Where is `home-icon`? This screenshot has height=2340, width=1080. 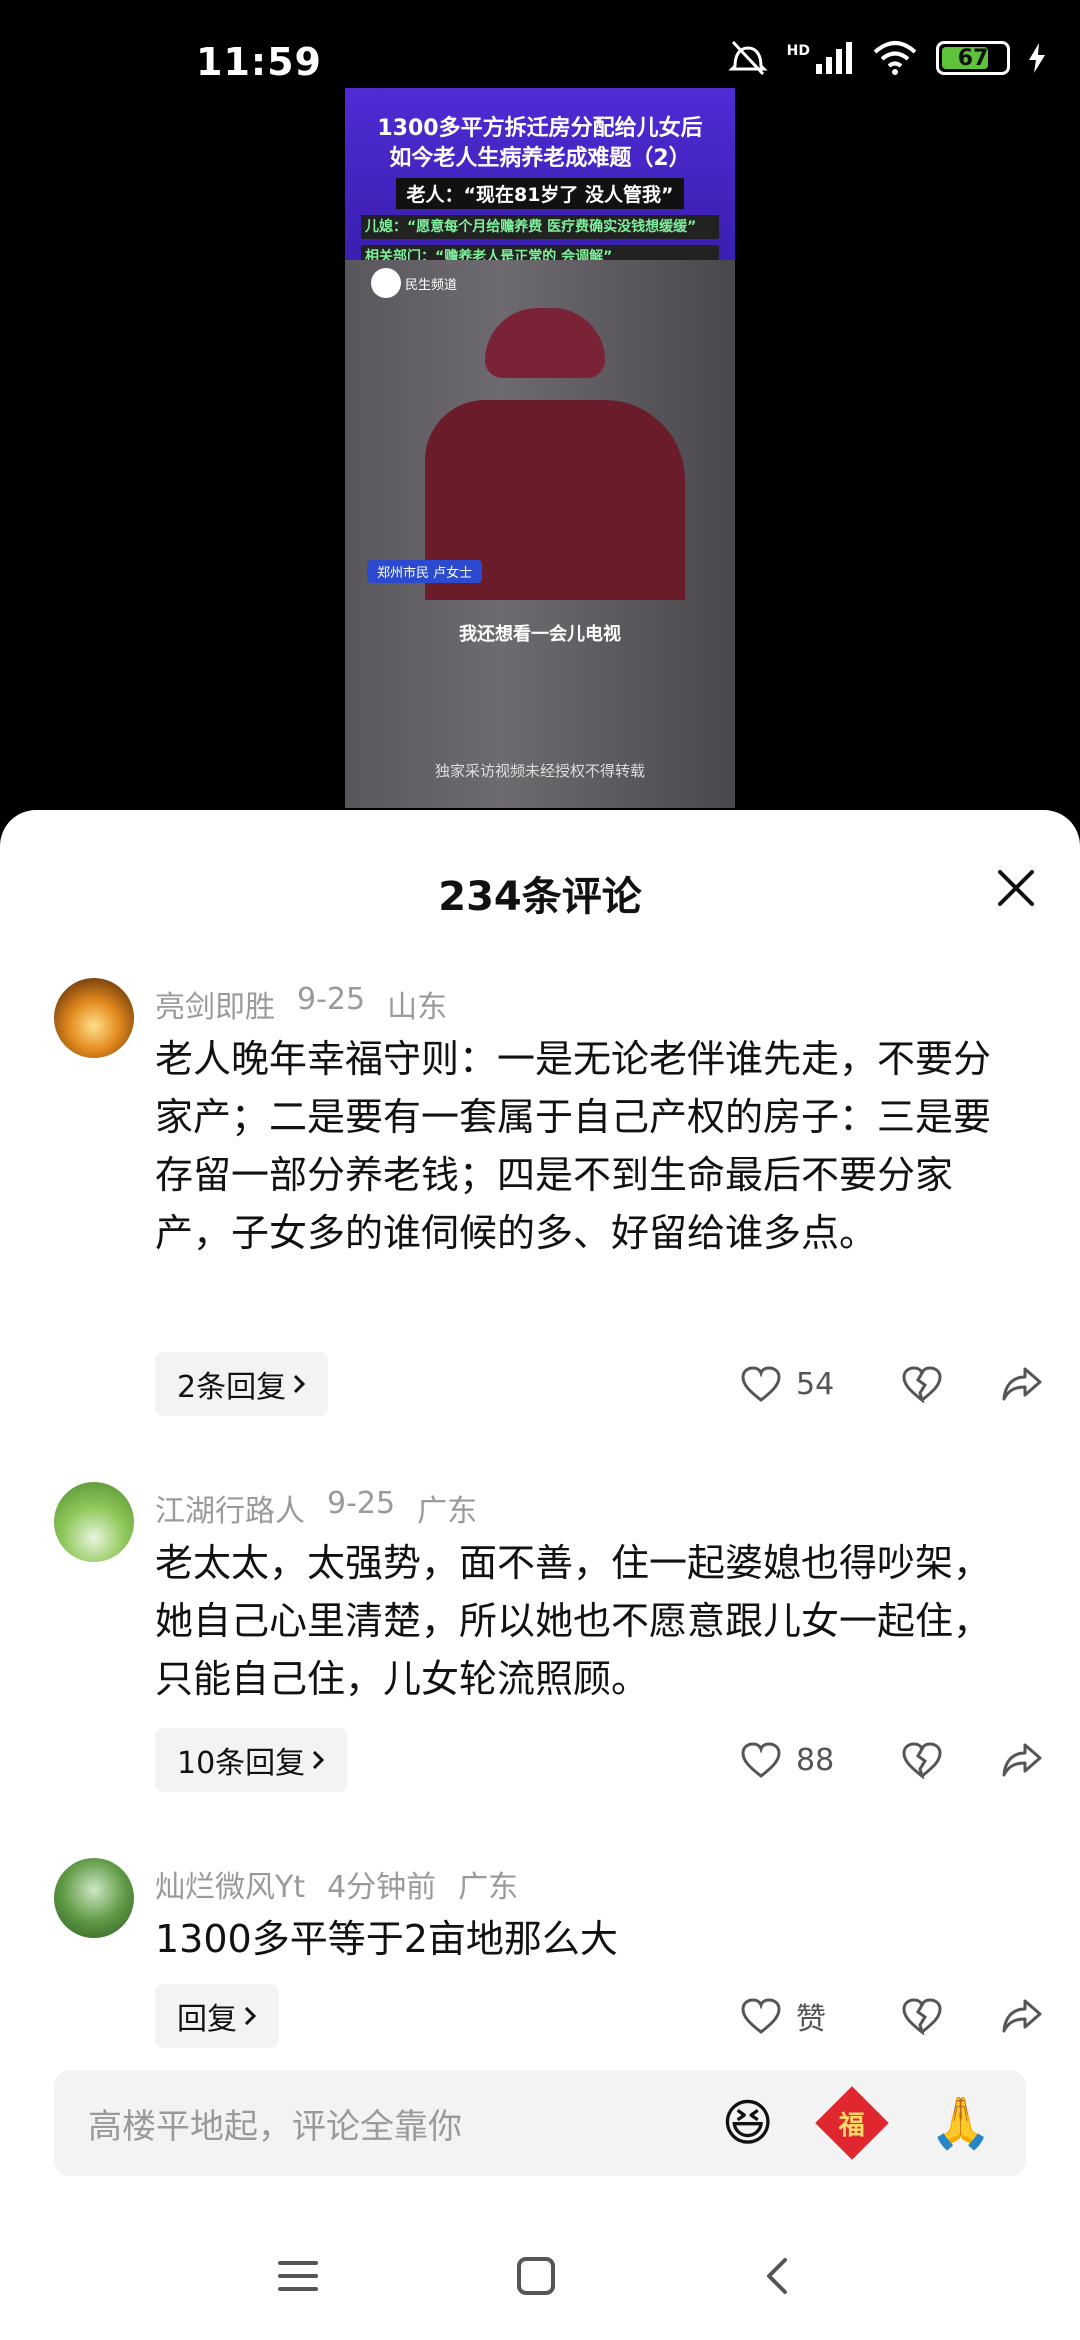
home-icon is located at coordinates (536, 2276).